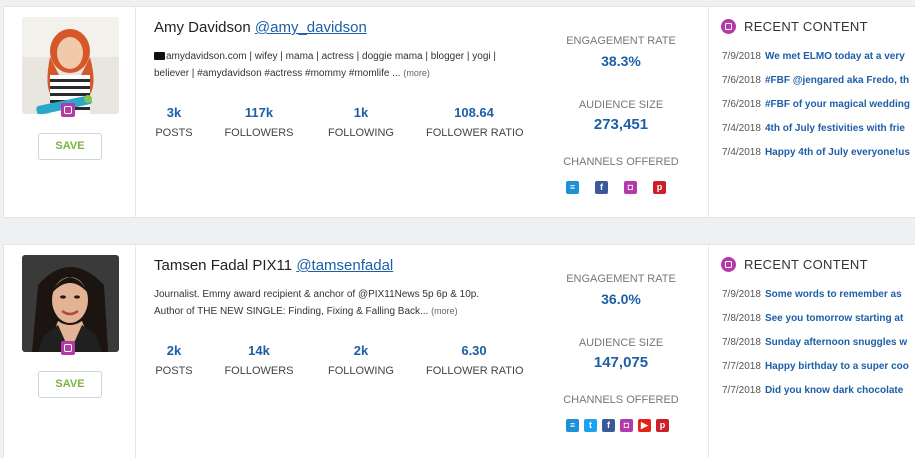 Image resolution: width=915 pixels, height=458 pixels. I want to click on list-item: 7/9/2018 Some words to remember as, so click(815, 301).